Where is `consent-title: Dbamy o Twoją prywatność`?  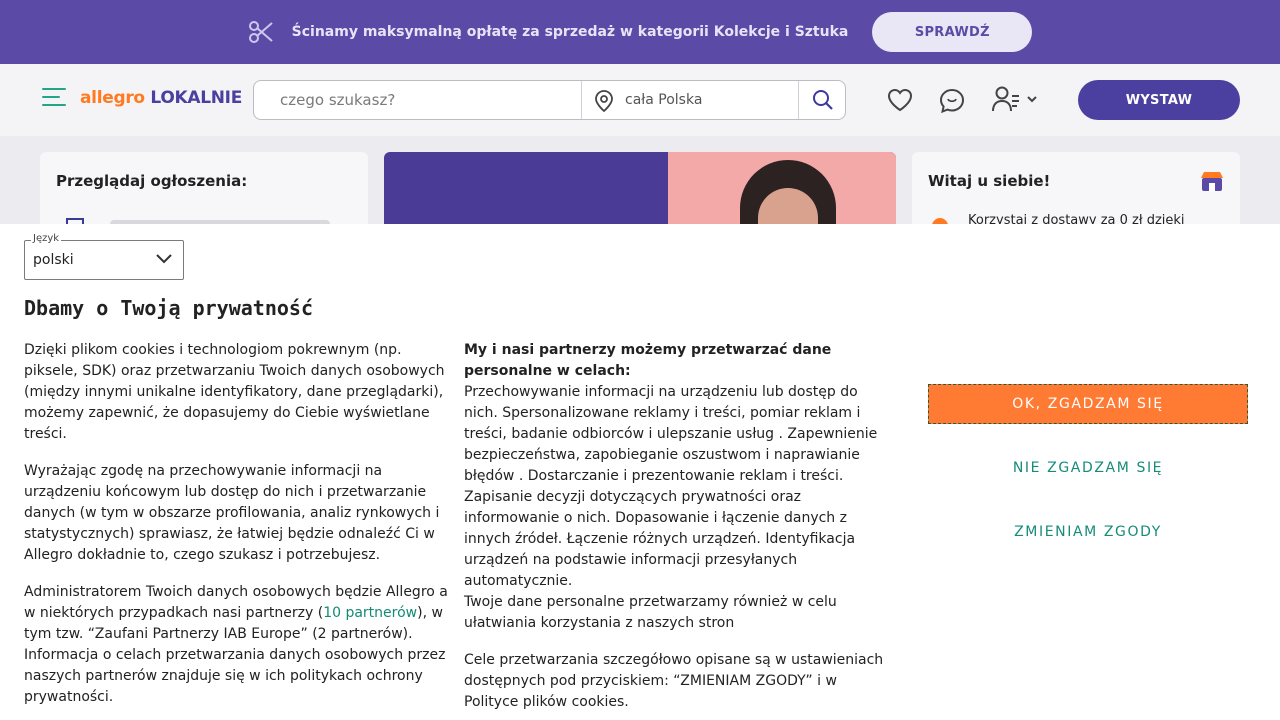 consent-title: Dbamy o Twoją prywatność is located at coordinates (168, 308).